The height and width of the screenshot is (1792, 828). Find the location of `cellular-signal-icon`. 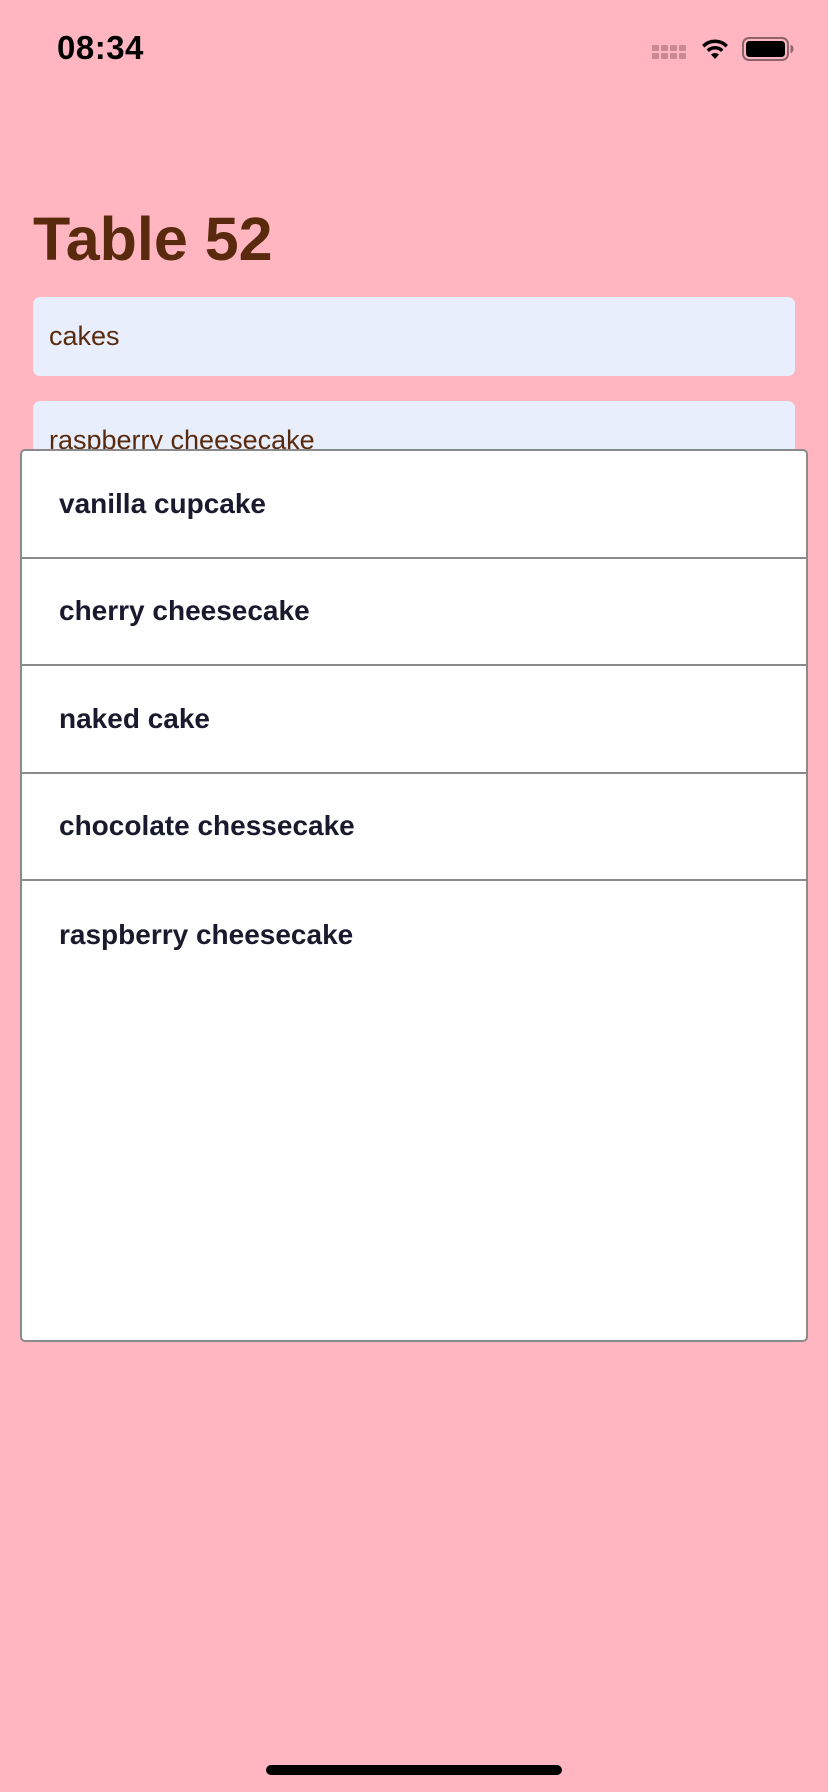

cellular-signal-icon is located at coordinates (670, 49).